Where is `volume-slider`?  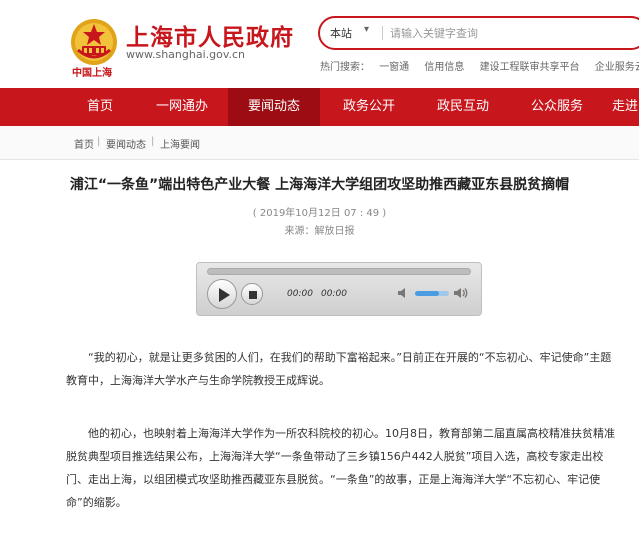 volume-slider is located at coordinates (432, 293).